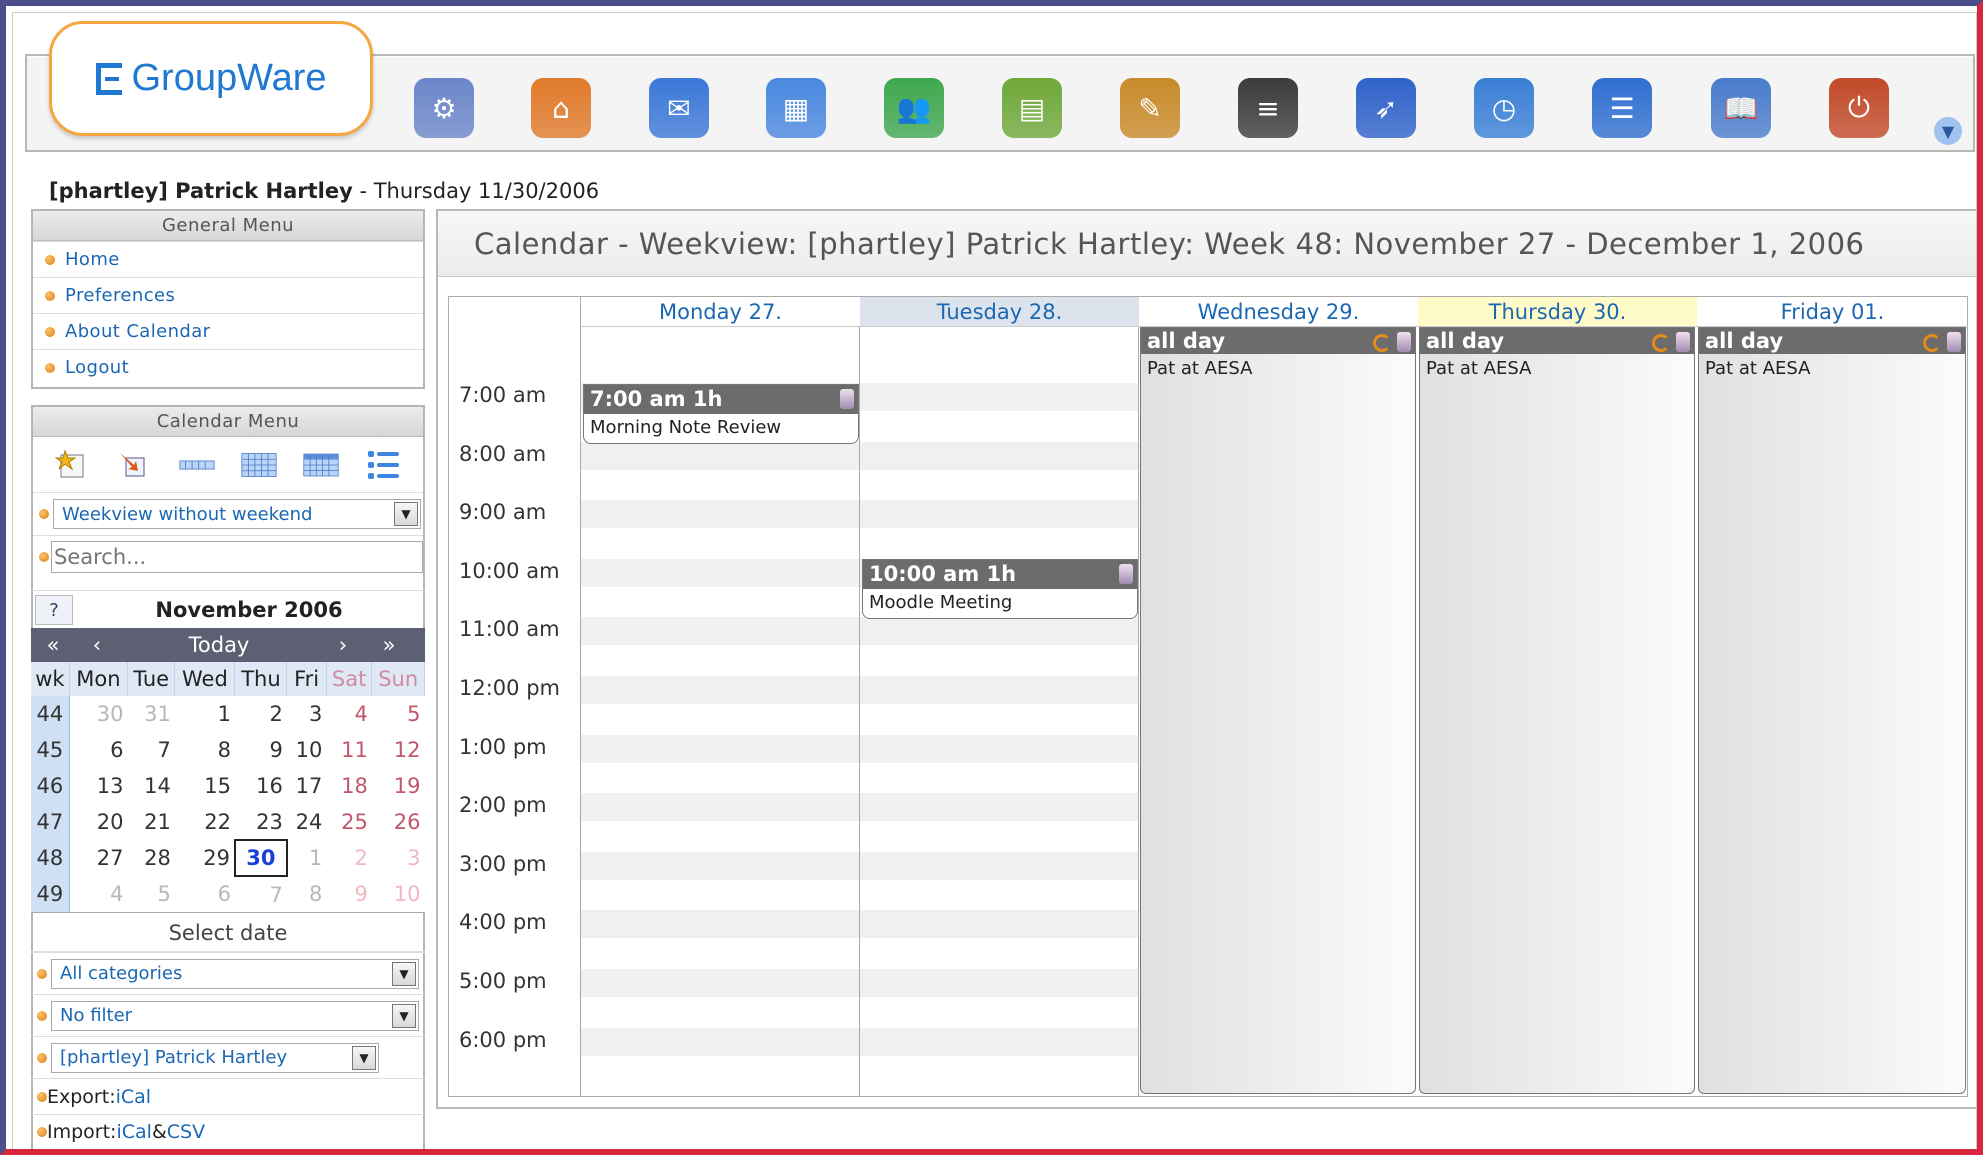  I want to click on mini-calendar-day: 23, so click(260, 822).